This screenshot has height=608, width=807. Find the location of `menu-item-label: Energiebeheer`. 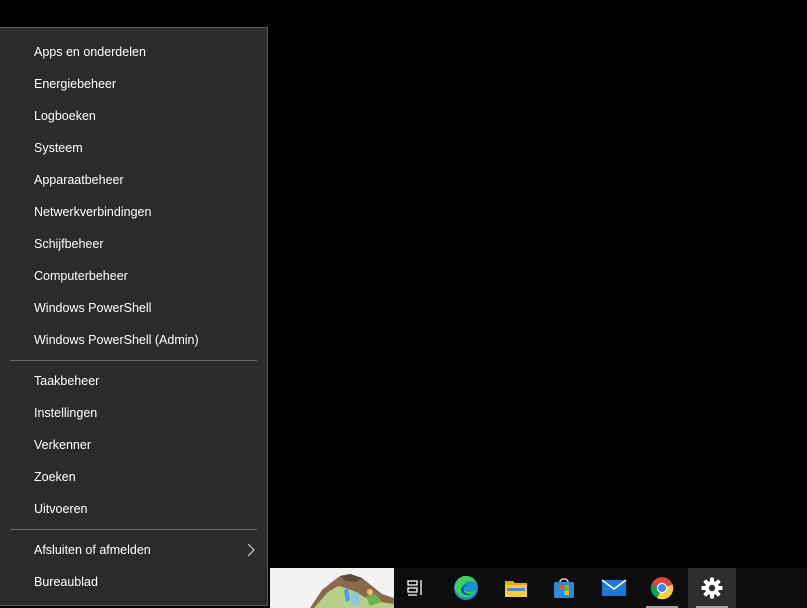

menu-item-label: Energiebeheer is located at coordinates (75, 84).